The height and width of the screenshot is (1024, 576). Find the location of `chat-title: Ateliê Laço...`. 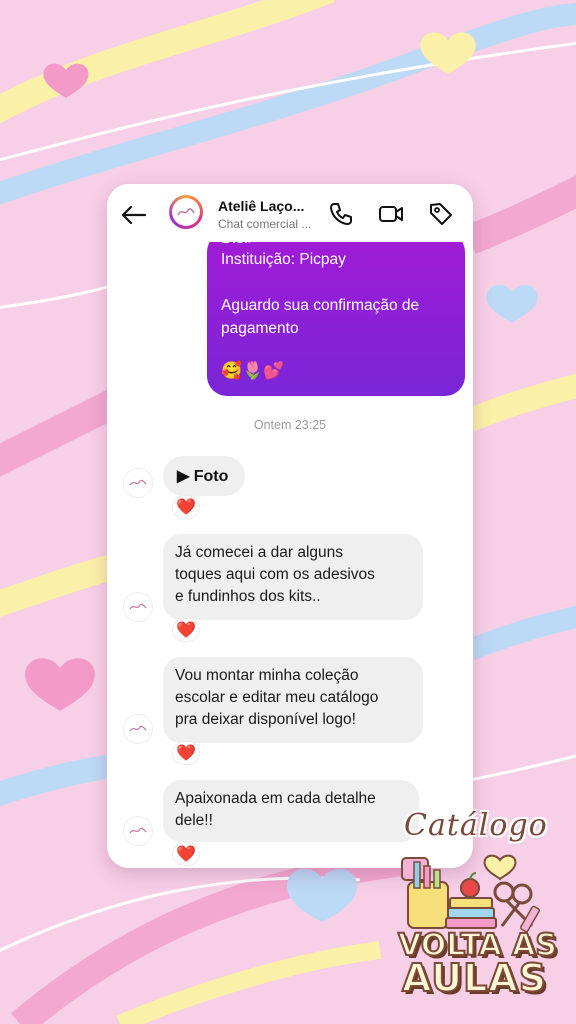

chat-title: Ateliê Laço... is located at coordinates (264, 206).